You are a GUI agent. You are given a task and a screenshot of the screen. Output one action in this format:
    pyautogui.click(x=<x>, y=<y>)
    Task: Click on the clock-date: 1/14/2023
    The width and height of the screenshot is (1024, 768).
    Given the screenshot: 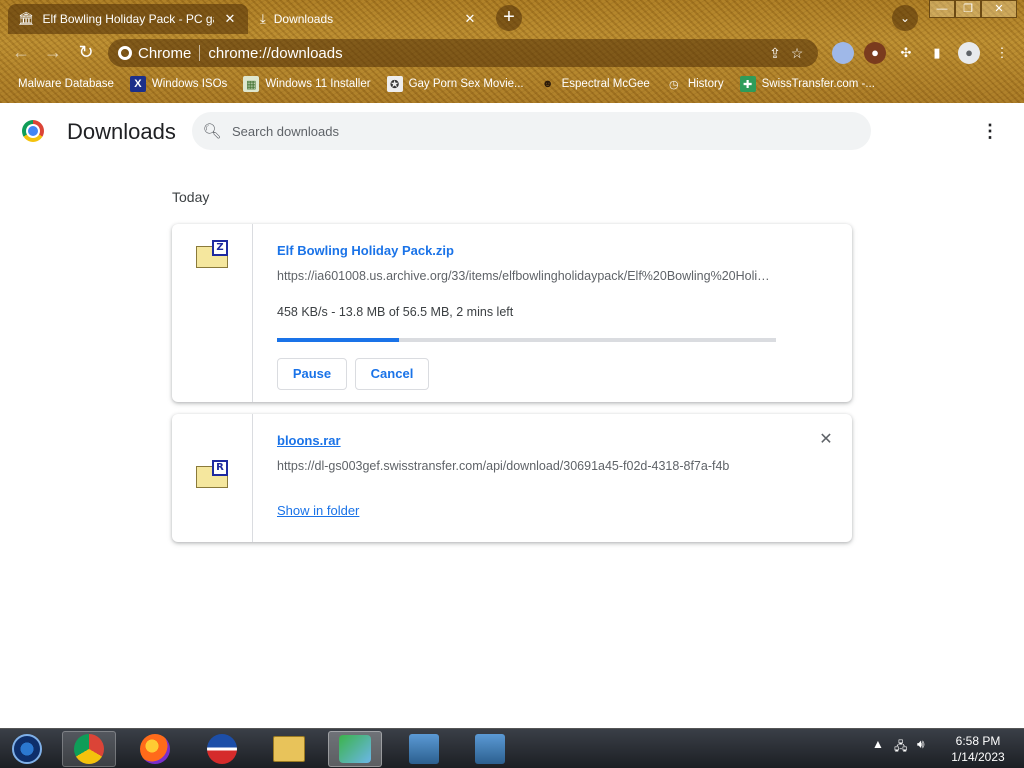 What is the action you would take?
    pyautogui.click(x=978, y=757)
    